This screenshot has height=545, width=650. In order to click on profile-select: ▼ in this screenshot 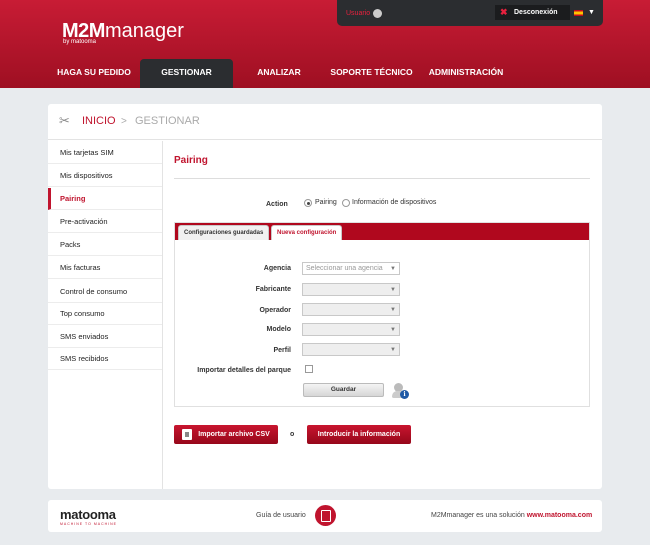, I will do `click(351, 349)`.